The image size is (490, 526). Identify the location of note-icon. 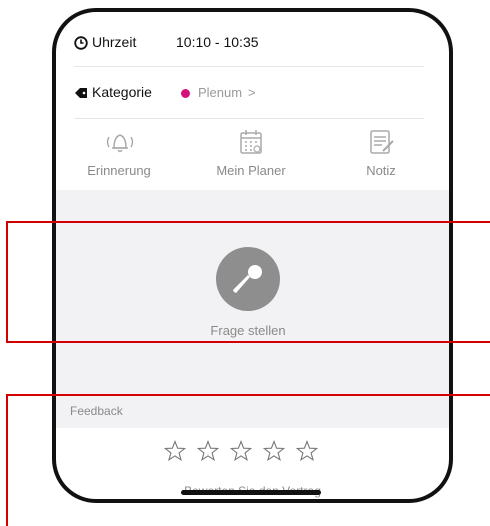
(382, 142).